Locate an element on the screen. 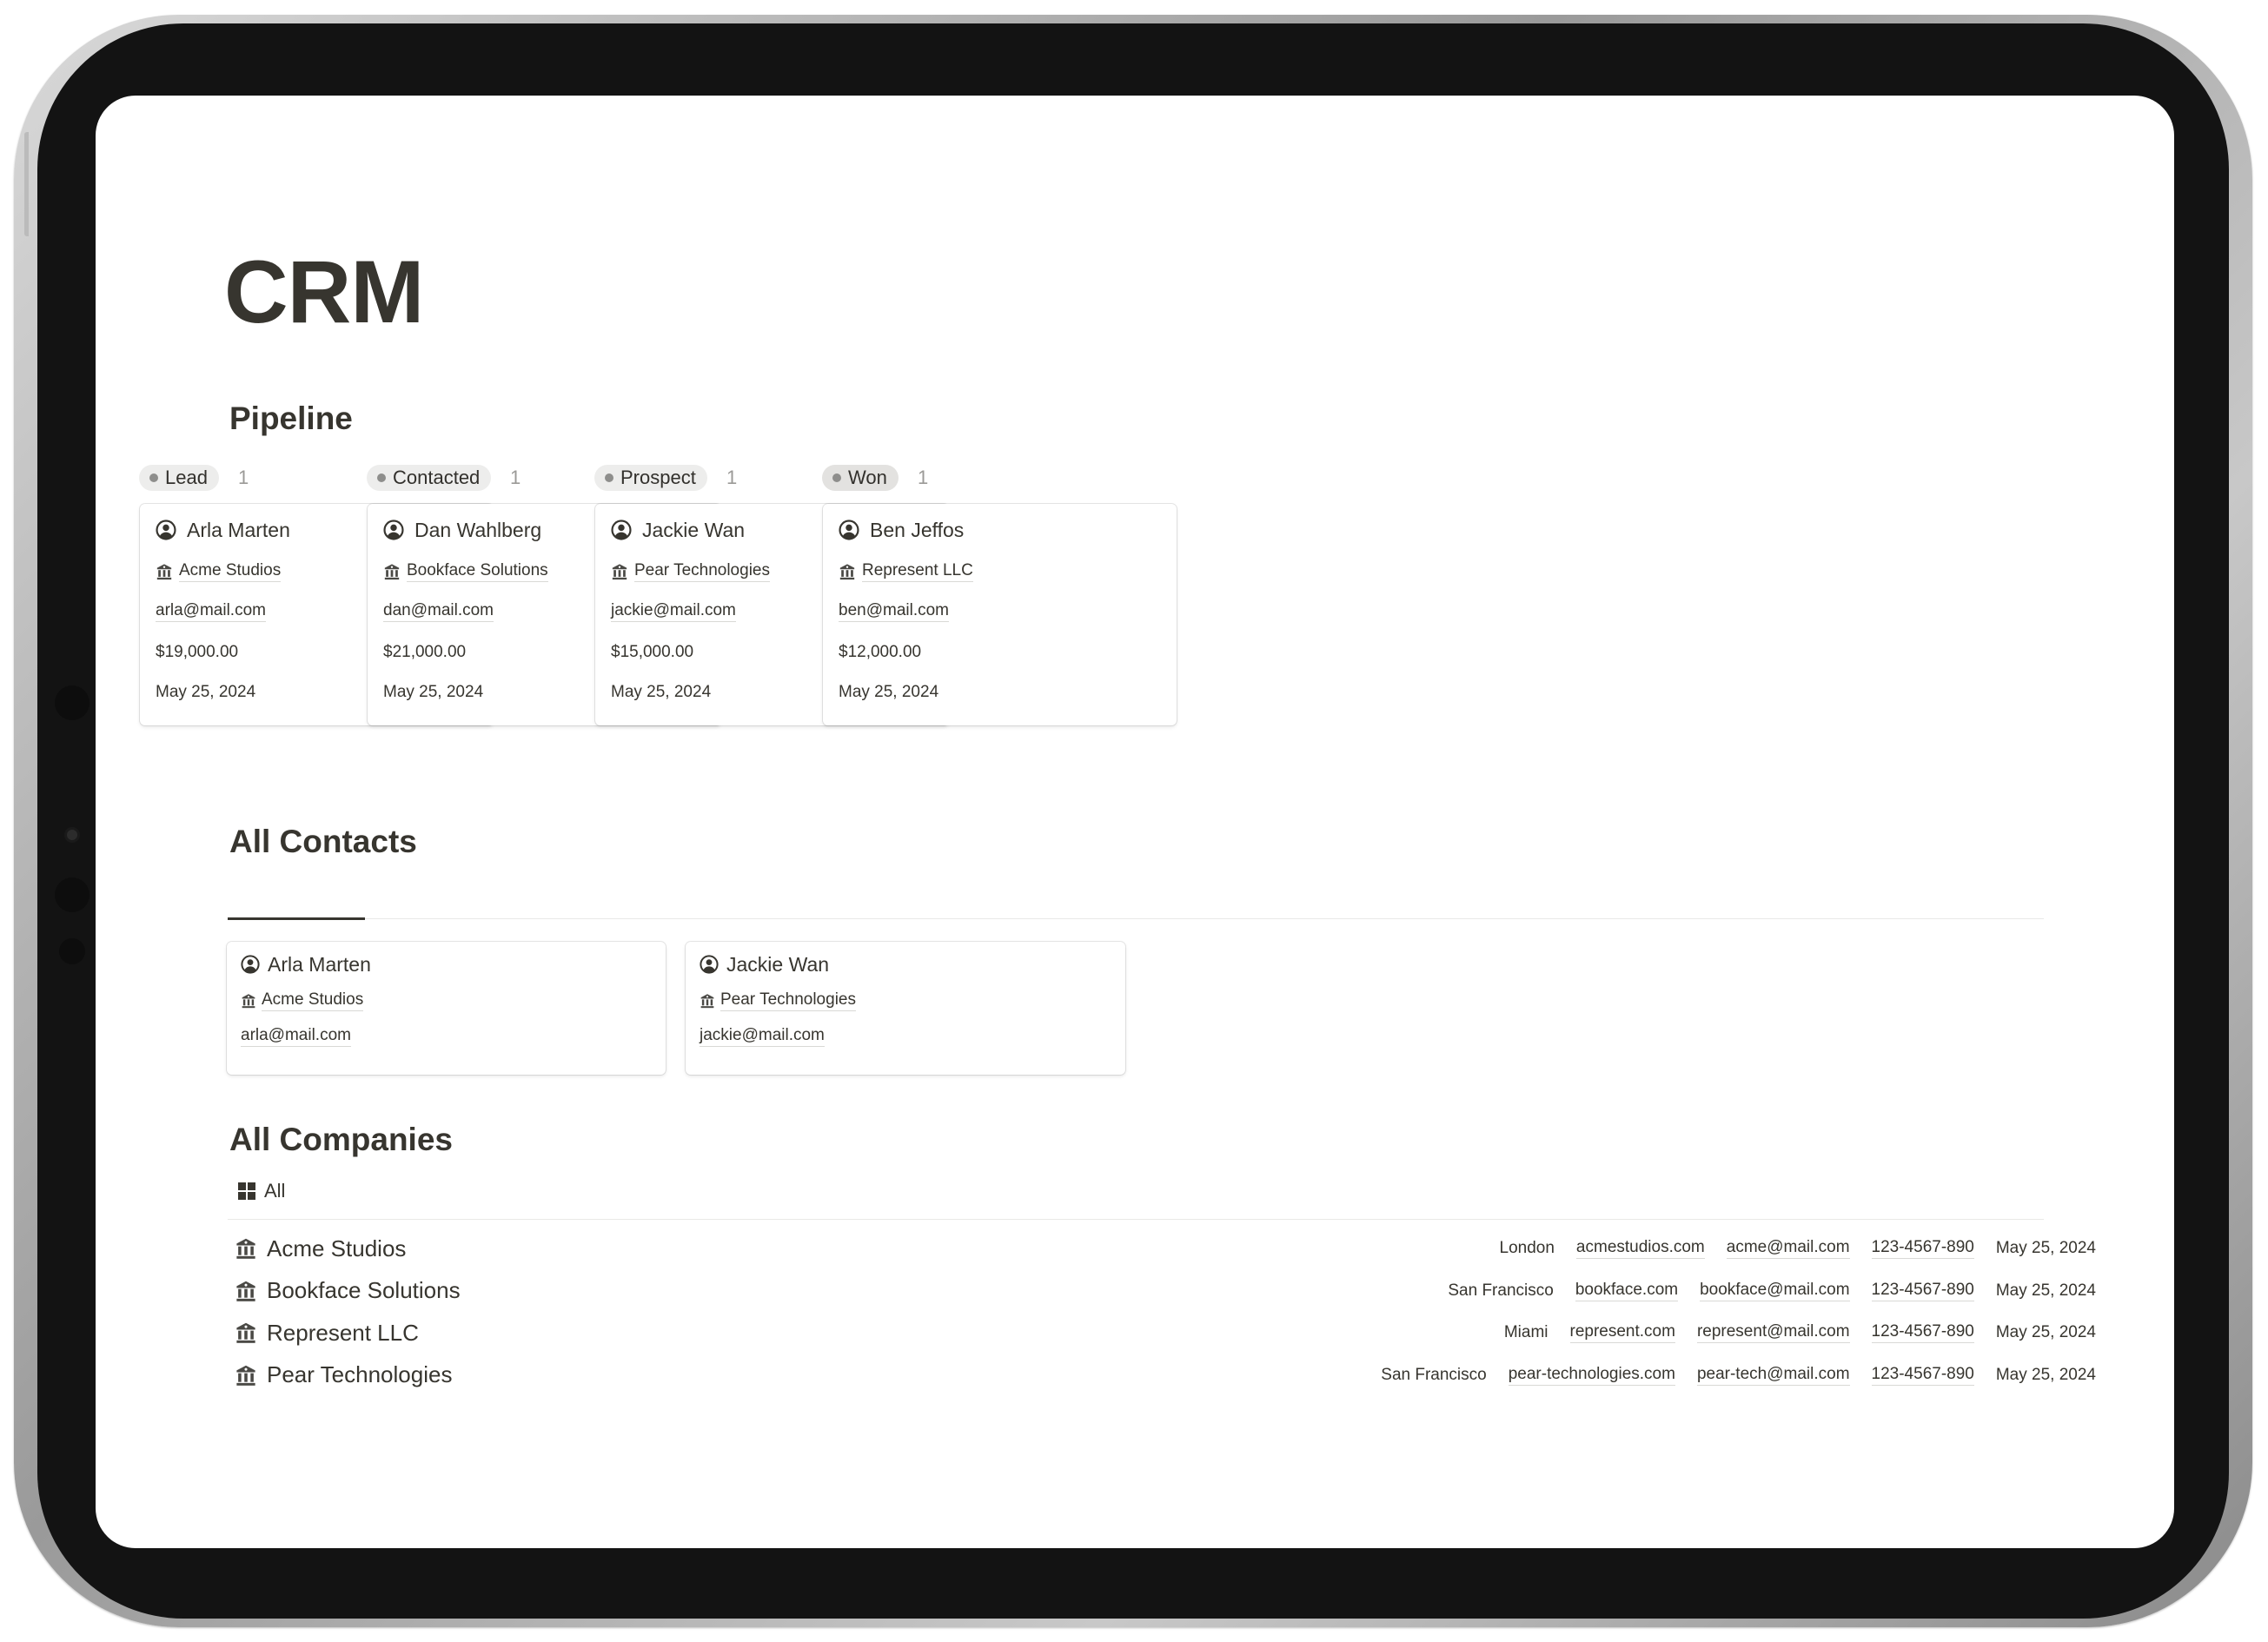  contact-name: Jackie Wan is located at coordinates (694, 529).